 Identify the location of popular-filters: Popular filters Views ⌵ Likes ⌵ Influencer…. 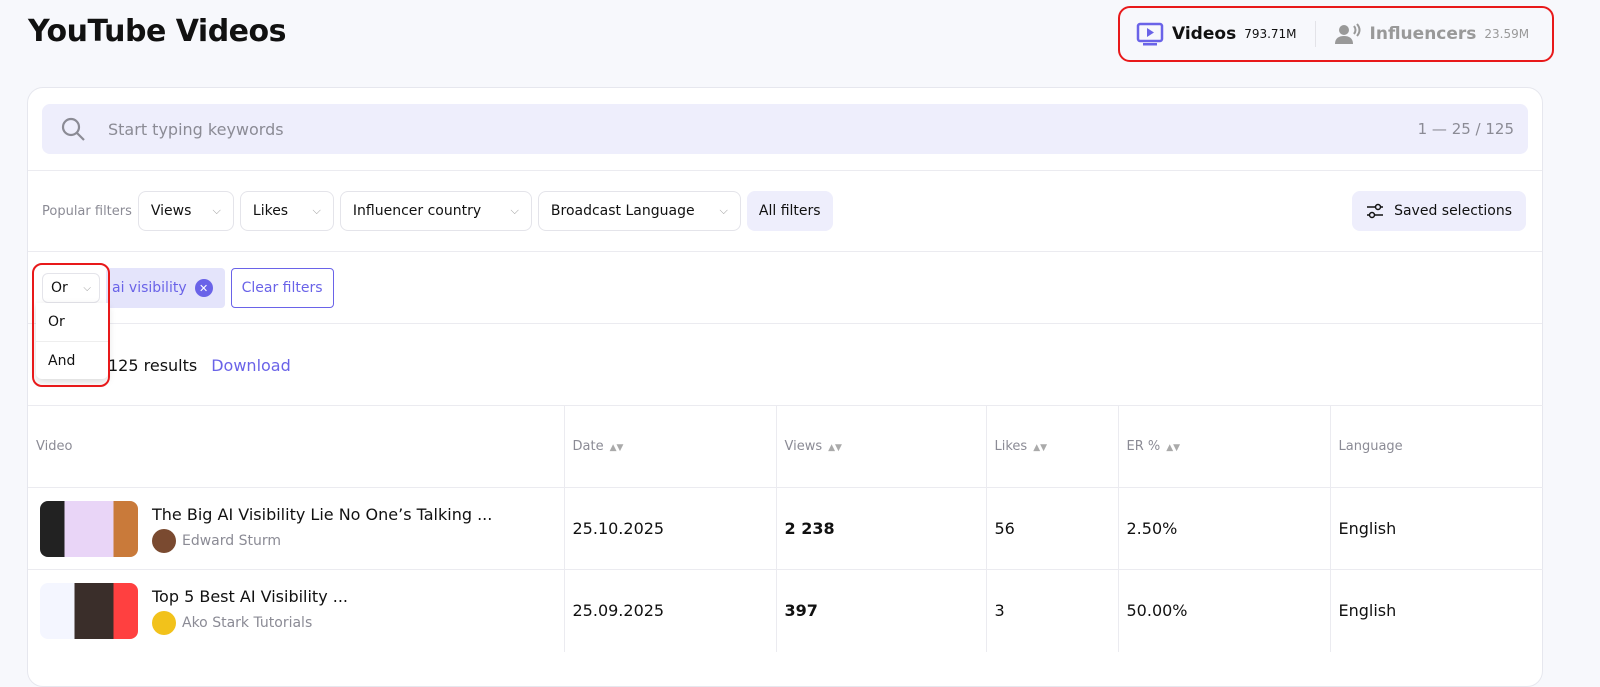
(437, 211).